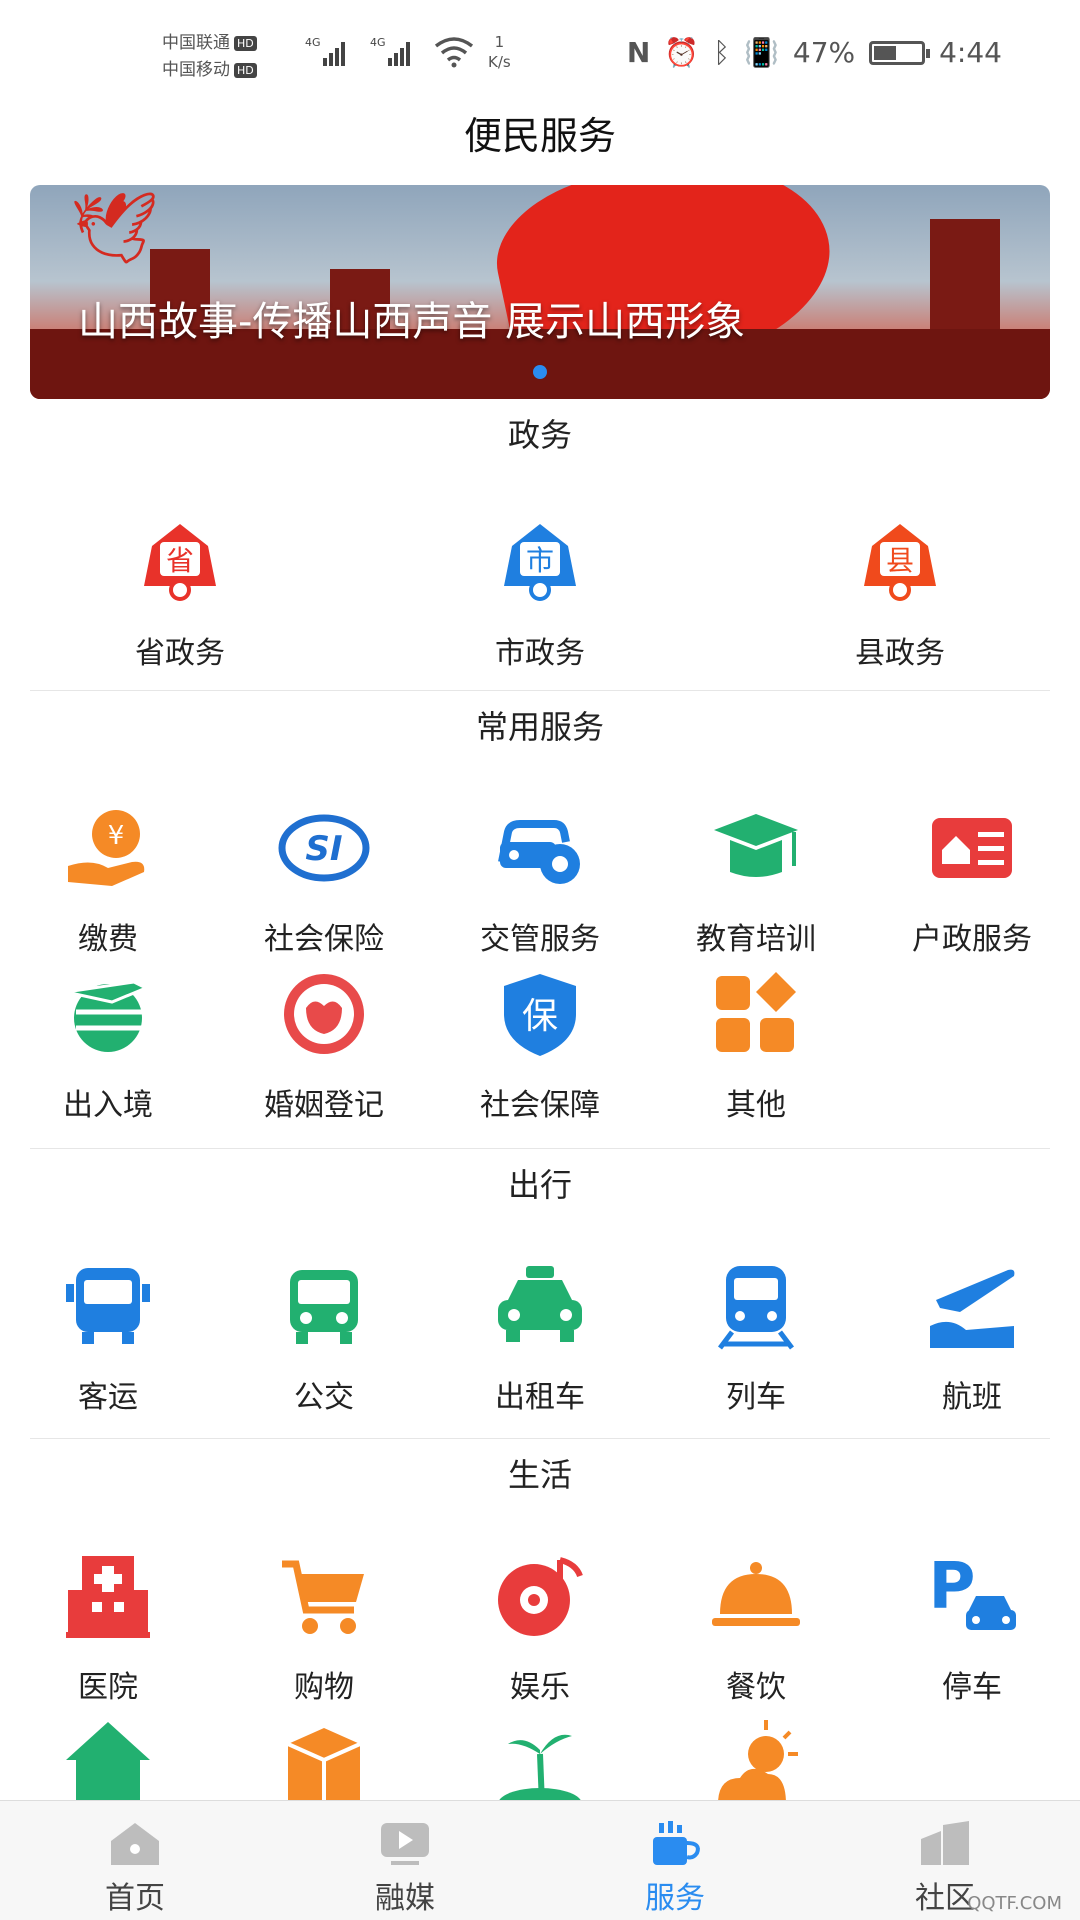  What do you see at coordinates (540, 1337) in the screenshot?
I see `taxi-button: 出租车` at bounding box center [540, 1337].